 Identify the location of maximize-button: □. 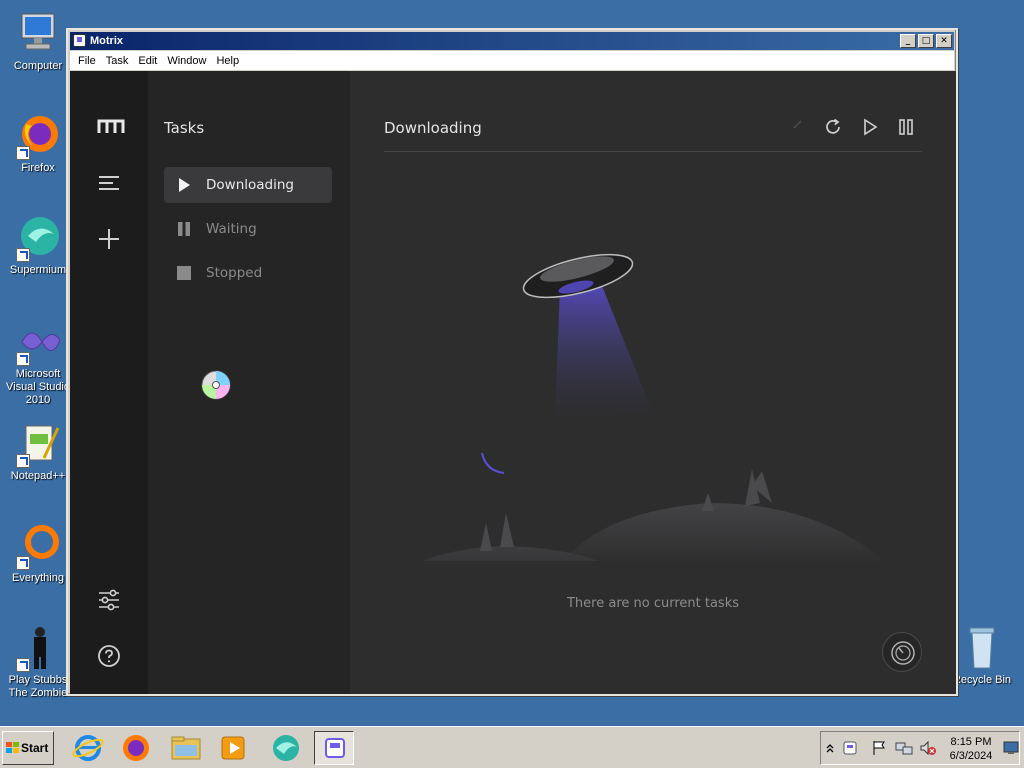
(926, 41).